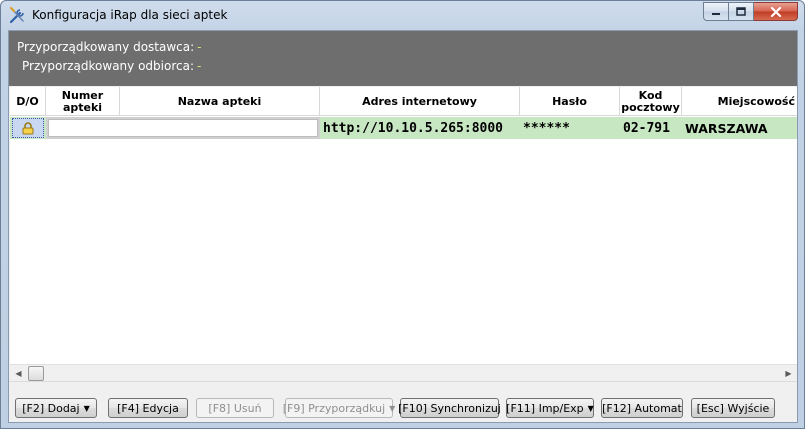 This screenshot has width=805, height=429. I want to click on minimize-icon, so click(716, 13).